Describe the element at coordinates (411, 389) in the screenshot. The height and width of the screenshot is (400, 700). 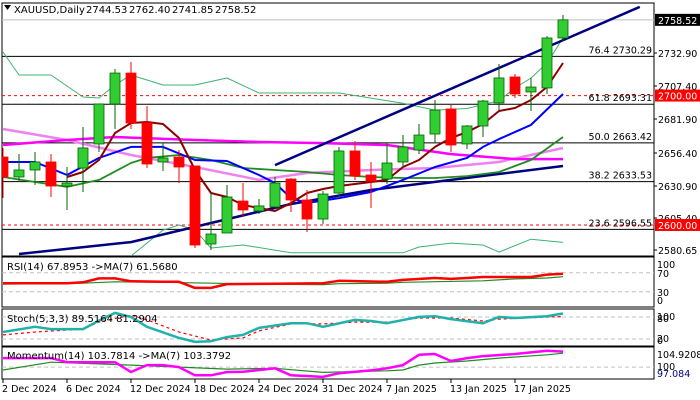
I see `time-axis-label: 7 Jan 2025` at that location.